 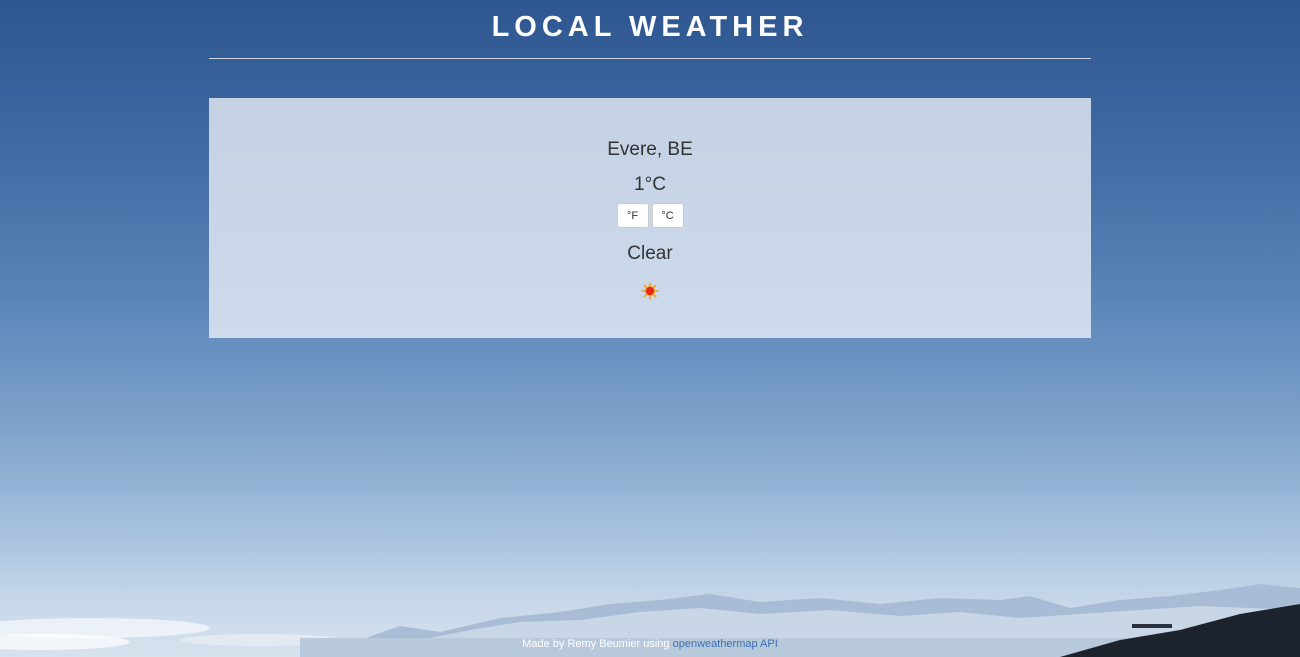 I want to click on location-label: Evere, BE, so click(x=650, y=149).